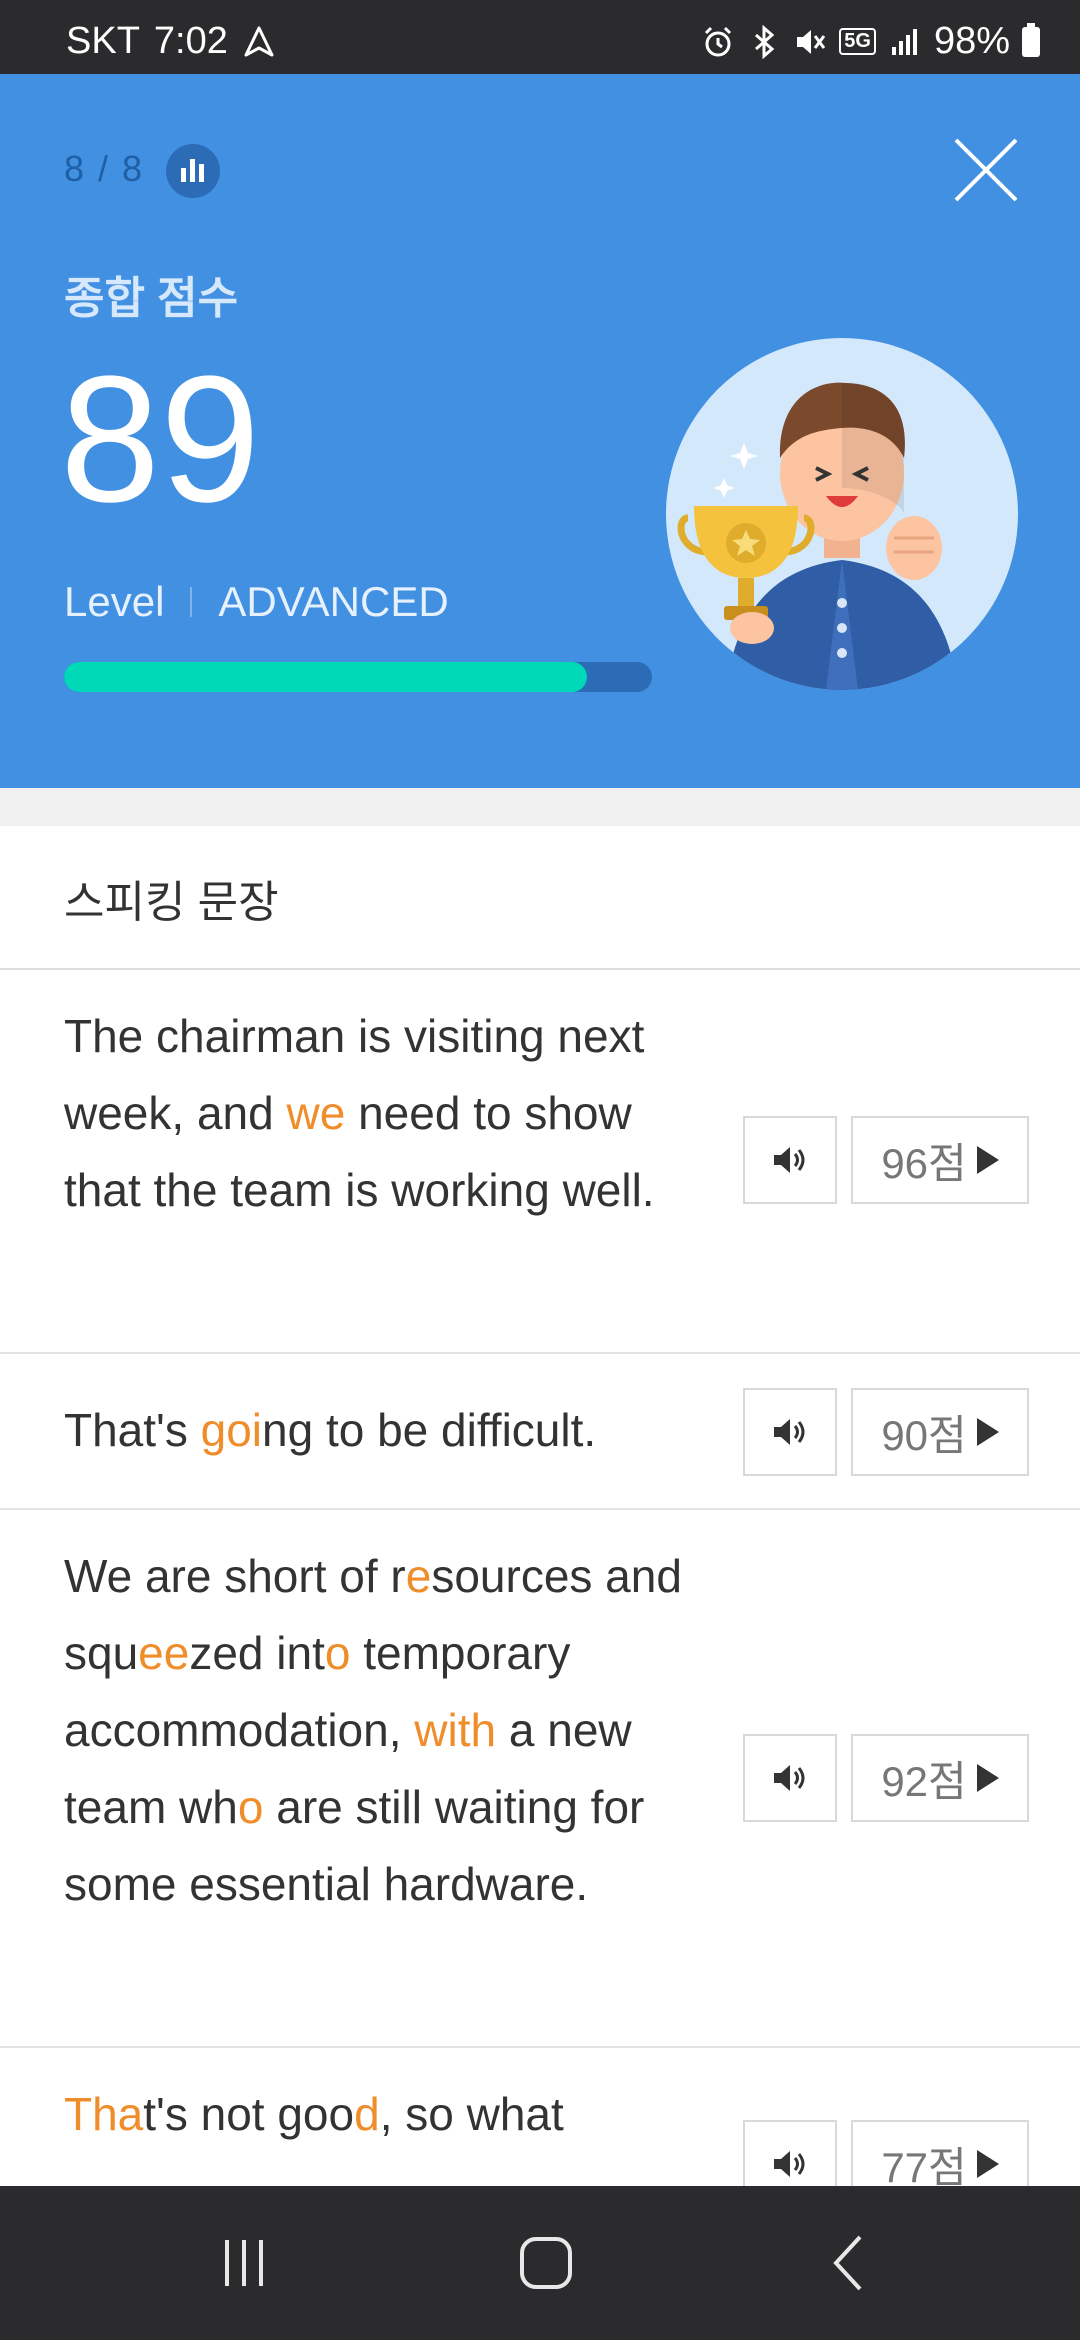  Describe the element at coordinates (857, 41) in the screenshot. I see `network-badge: 5G` at that location.